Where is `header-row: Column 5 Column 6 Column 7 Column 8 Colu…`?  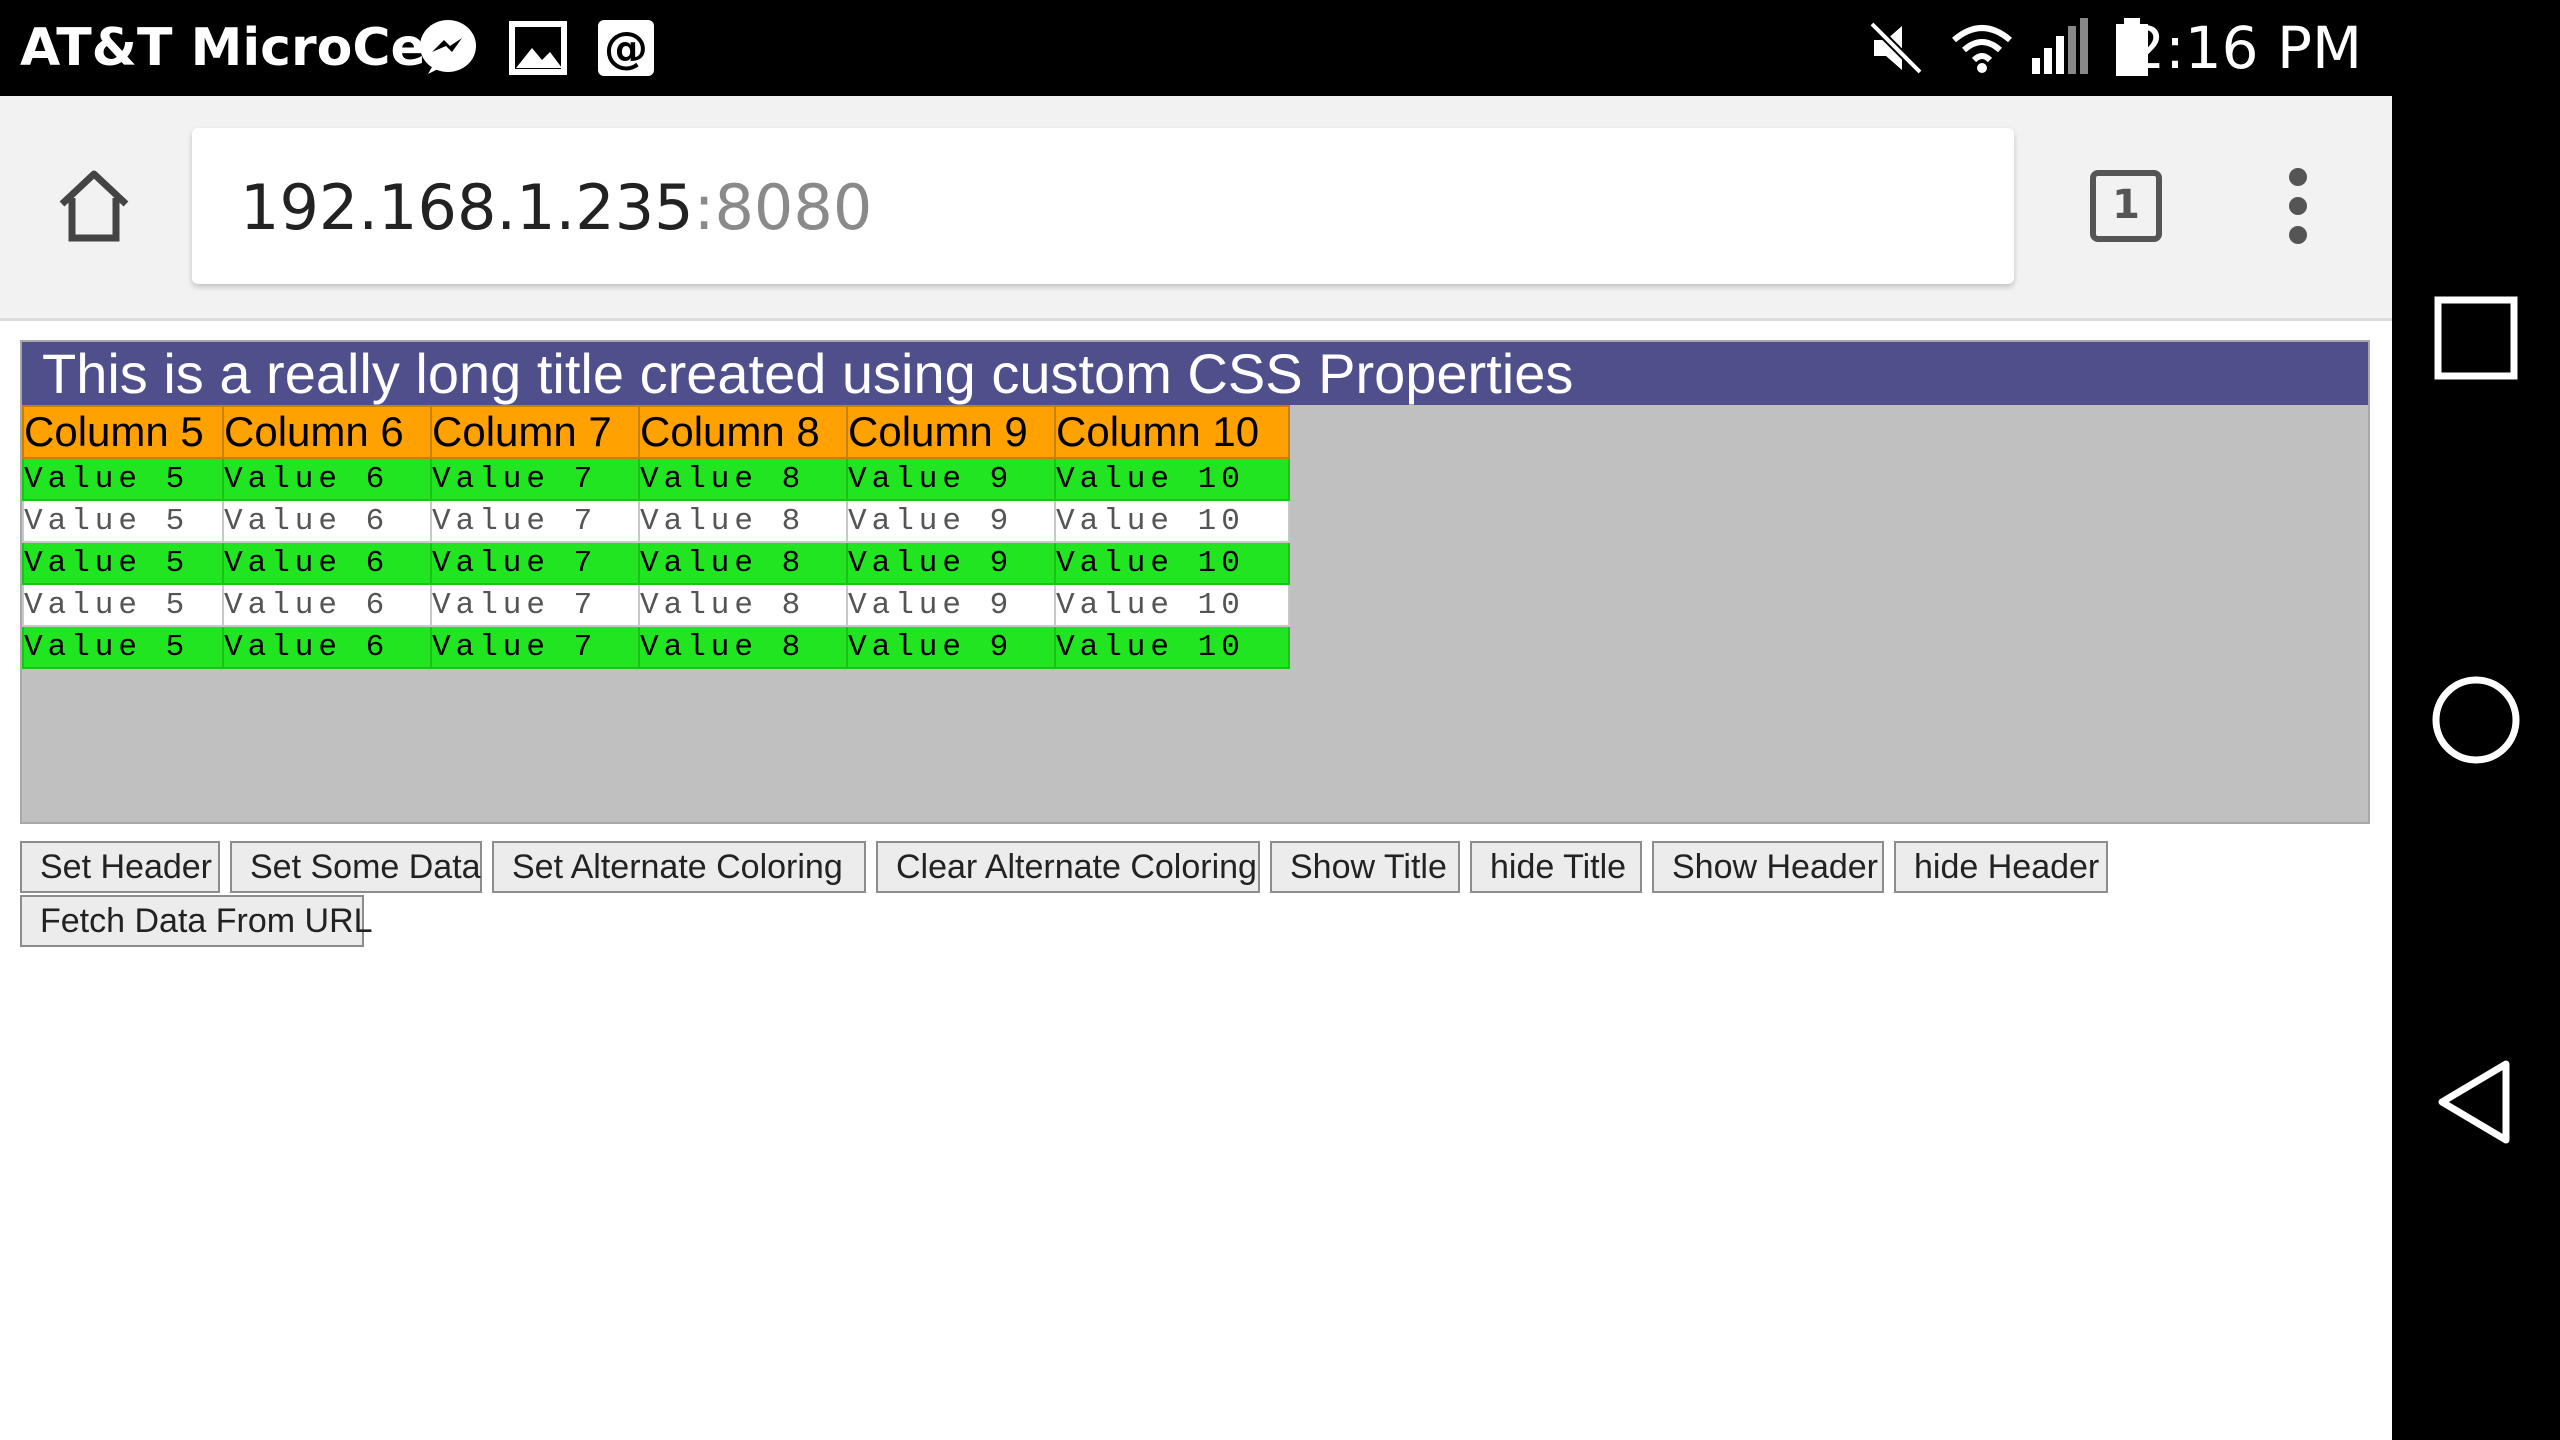 header-row: Column 5 Column 6 Column 7 Column 8 Colu… is located at coordinates (656, 432).